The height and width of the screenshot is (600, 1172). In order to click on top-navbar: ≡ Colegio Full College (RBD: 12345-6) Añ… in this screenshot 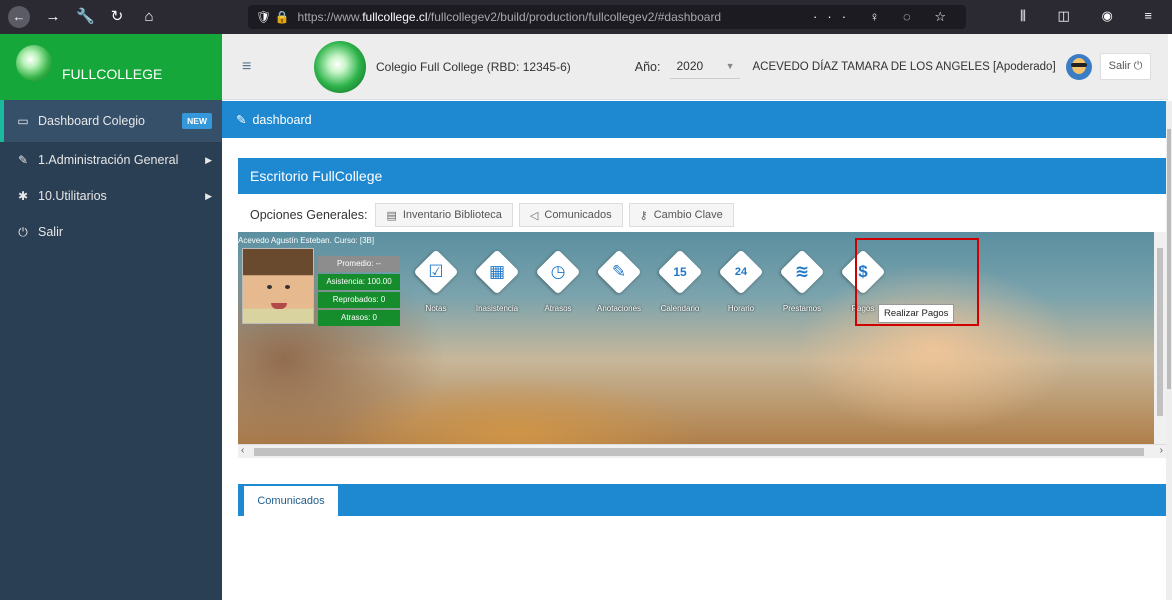, I will do `click(695, 67)`.